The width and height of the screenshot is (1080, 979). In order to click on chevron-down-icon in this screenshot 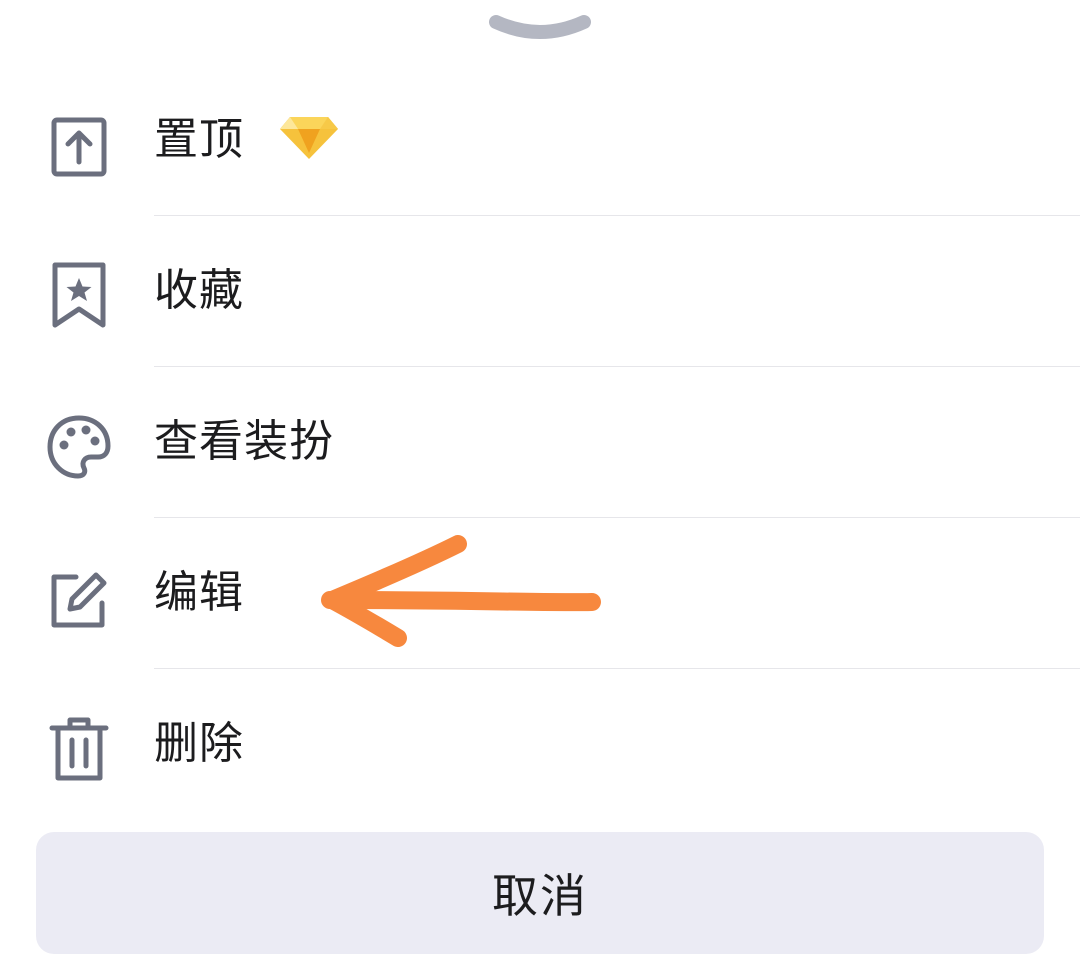, I will do `click(540, 27)`.